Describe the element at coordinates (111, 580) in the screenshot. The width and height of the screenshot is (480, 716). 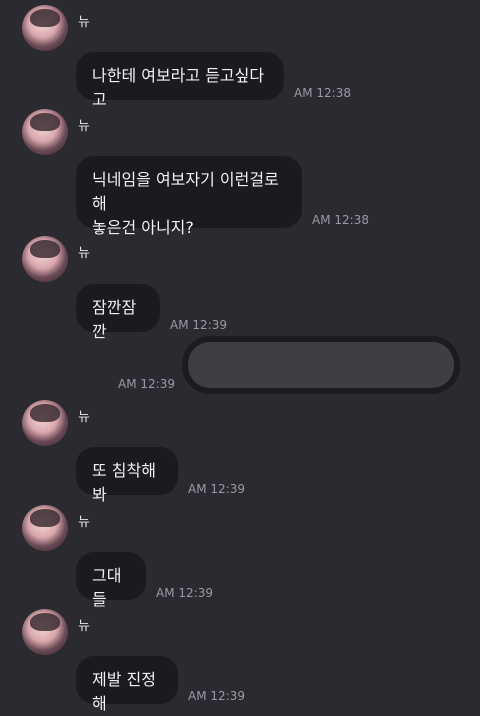
I see `message-bubble: 그대들` at that location.